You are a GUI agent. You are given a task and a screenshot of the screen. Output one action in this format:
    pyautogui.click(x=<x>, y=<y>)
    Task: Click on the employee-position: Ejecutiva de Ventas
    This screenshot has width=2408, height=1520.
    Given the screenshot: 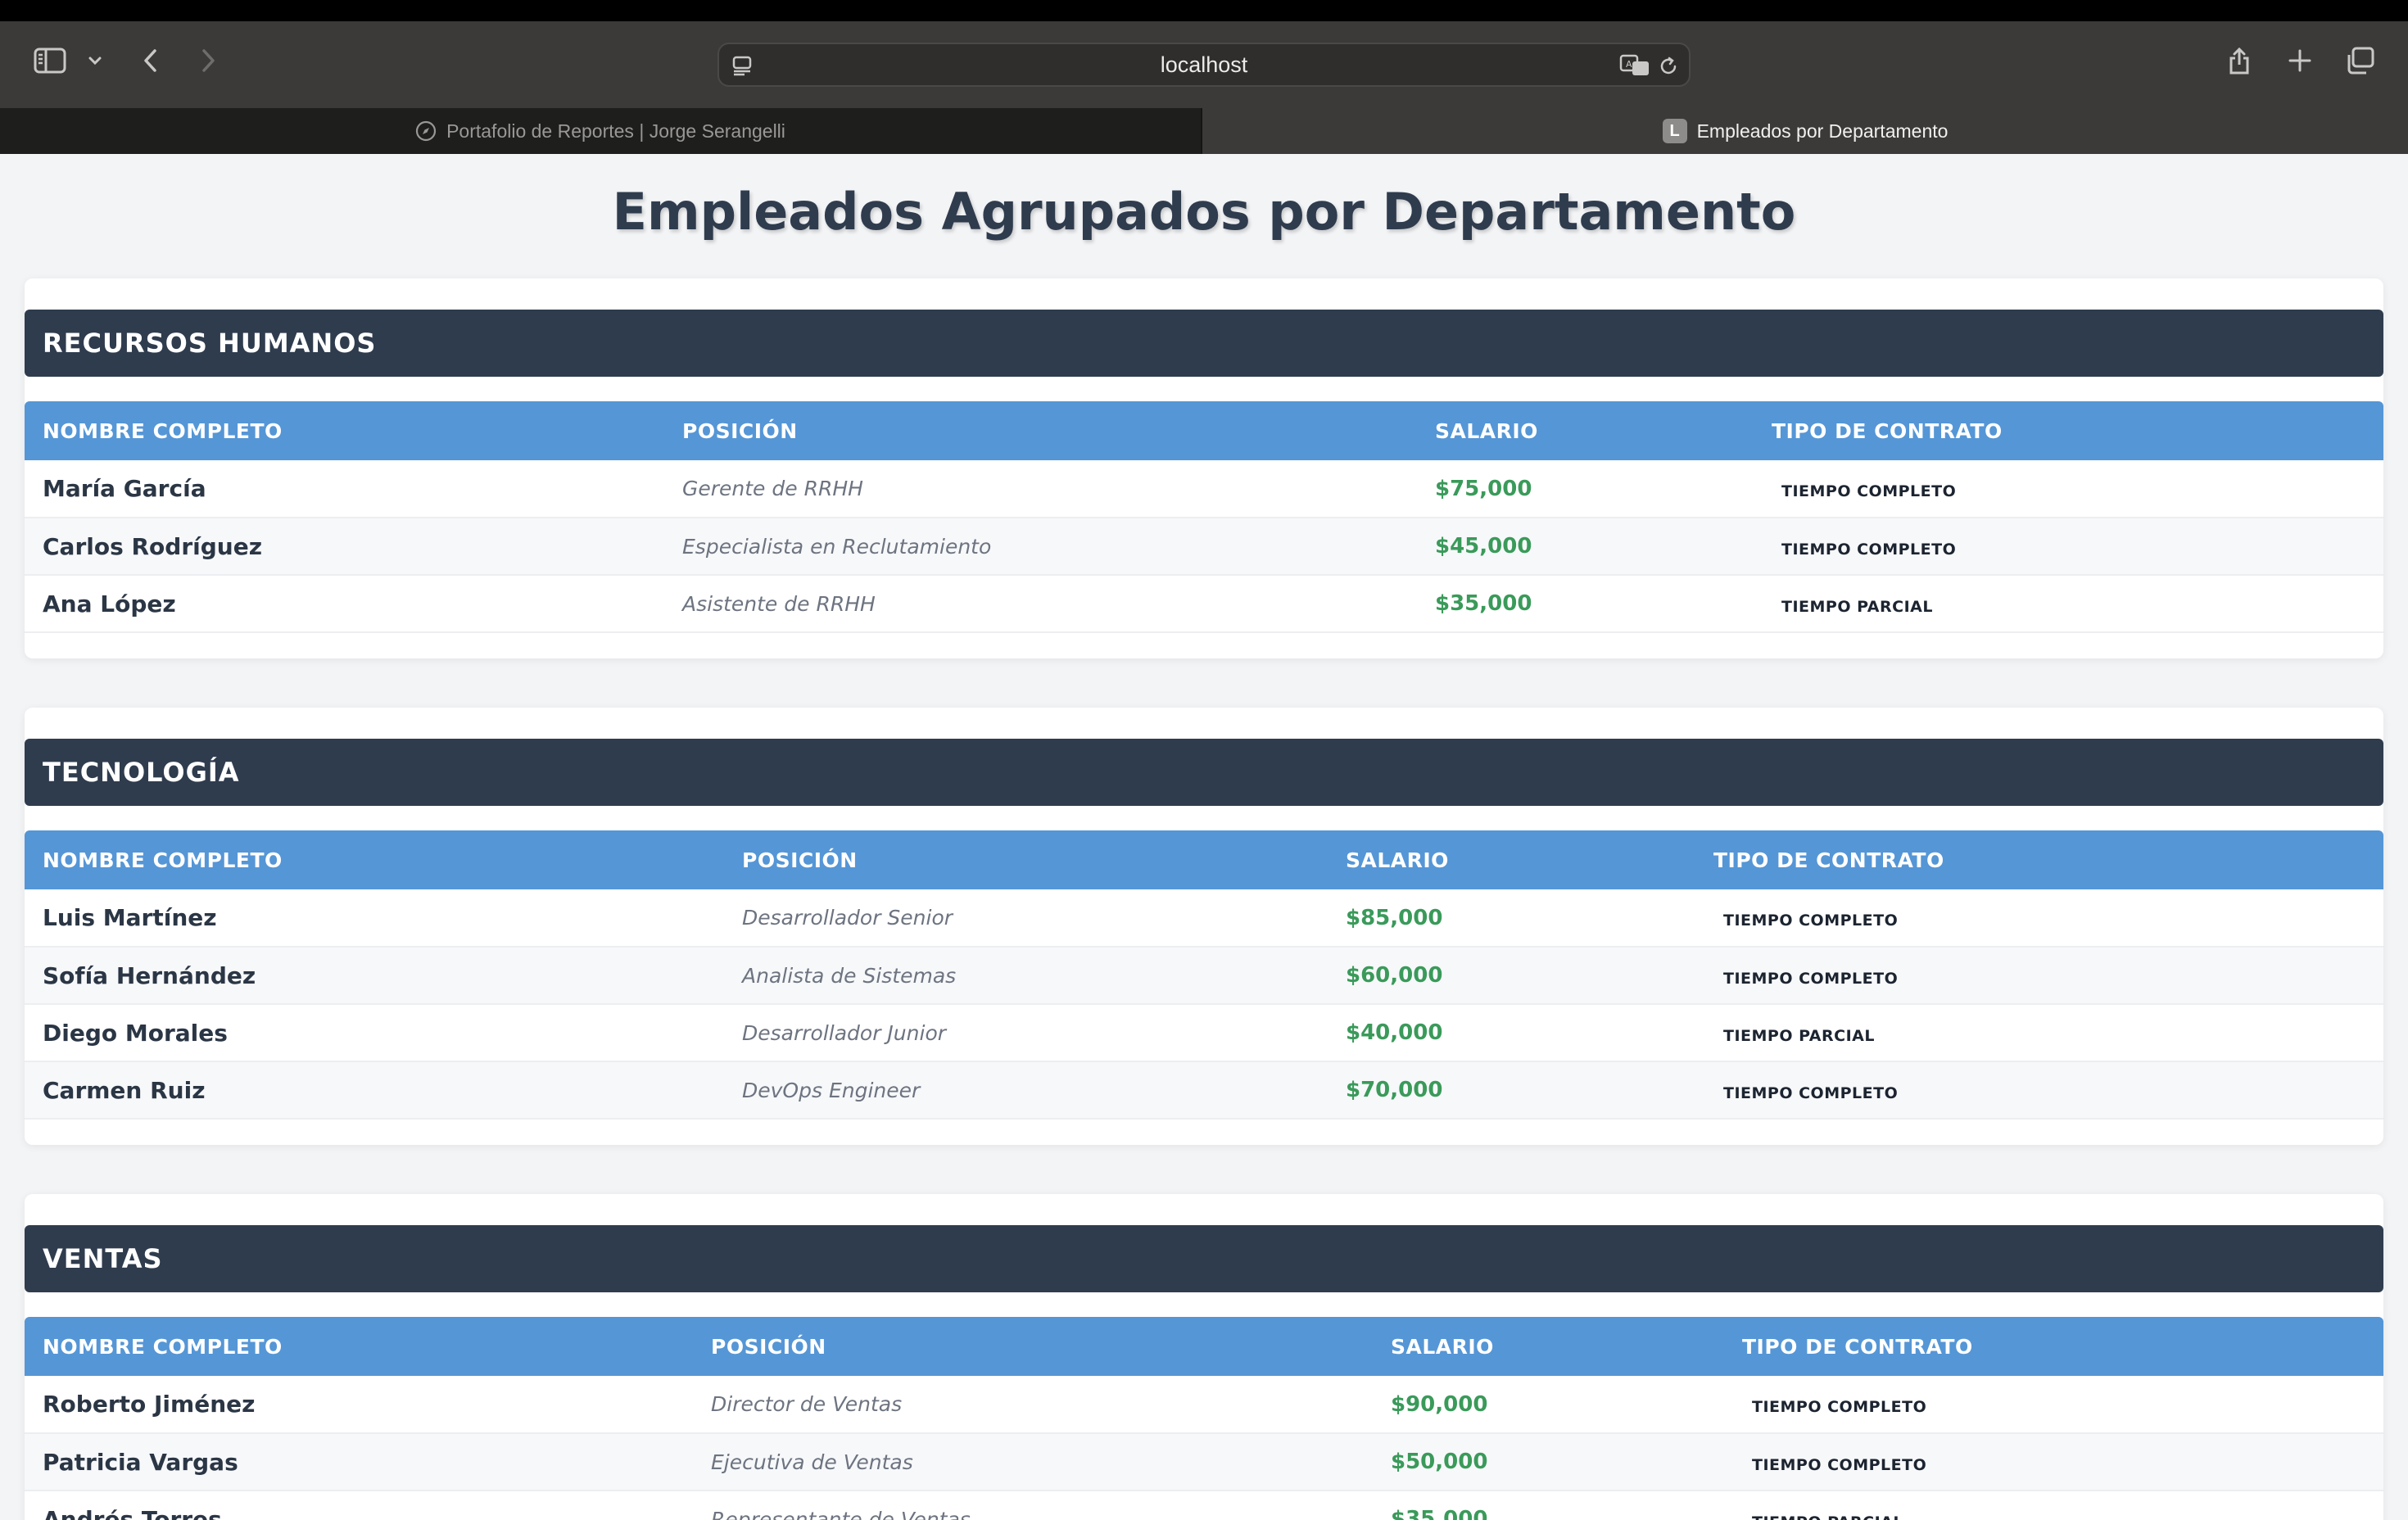 What is the action you would take?
    pyautogui.click(x=812, y=1462)
    